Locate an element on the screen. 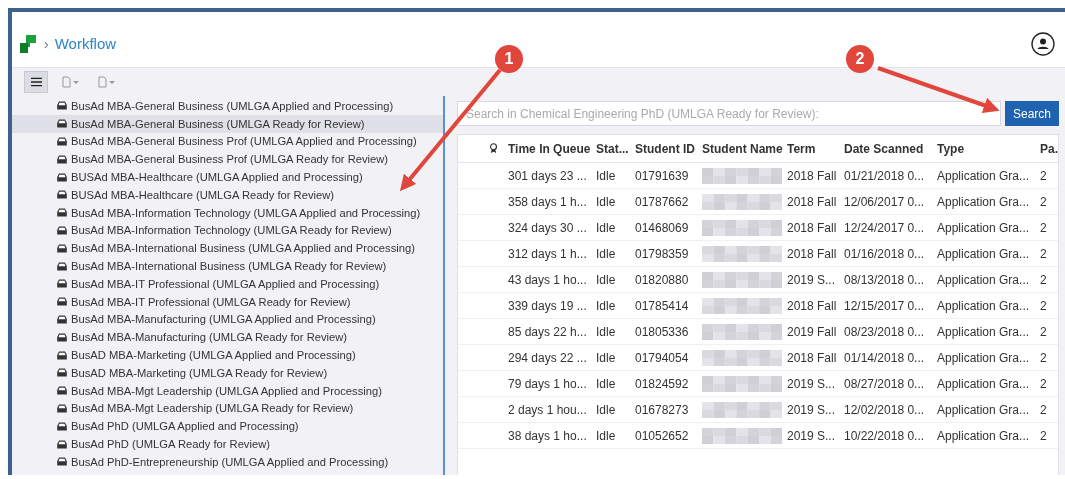 This screenshot has width=1065, height=479. queue-item: BUSAd MBA-Healthcare (UMLGA Applied and Processing) is located at coordinates (227, 177).